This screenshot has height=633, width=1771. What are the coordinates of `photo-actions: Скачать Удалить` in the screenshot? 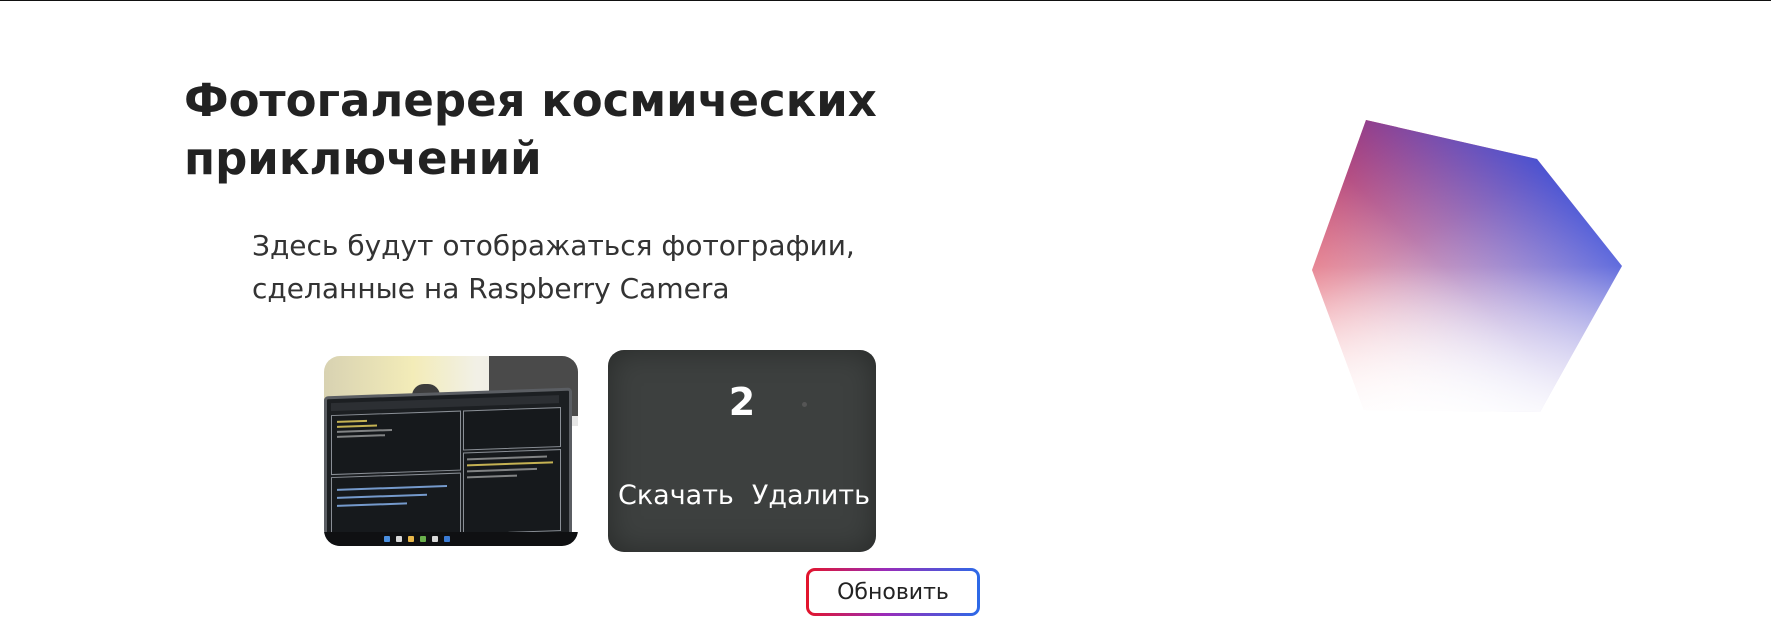 It's located at (742, 495).